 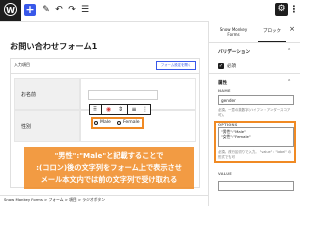 I want to click on card-title: 入力項目, so click(x=22, y=64).